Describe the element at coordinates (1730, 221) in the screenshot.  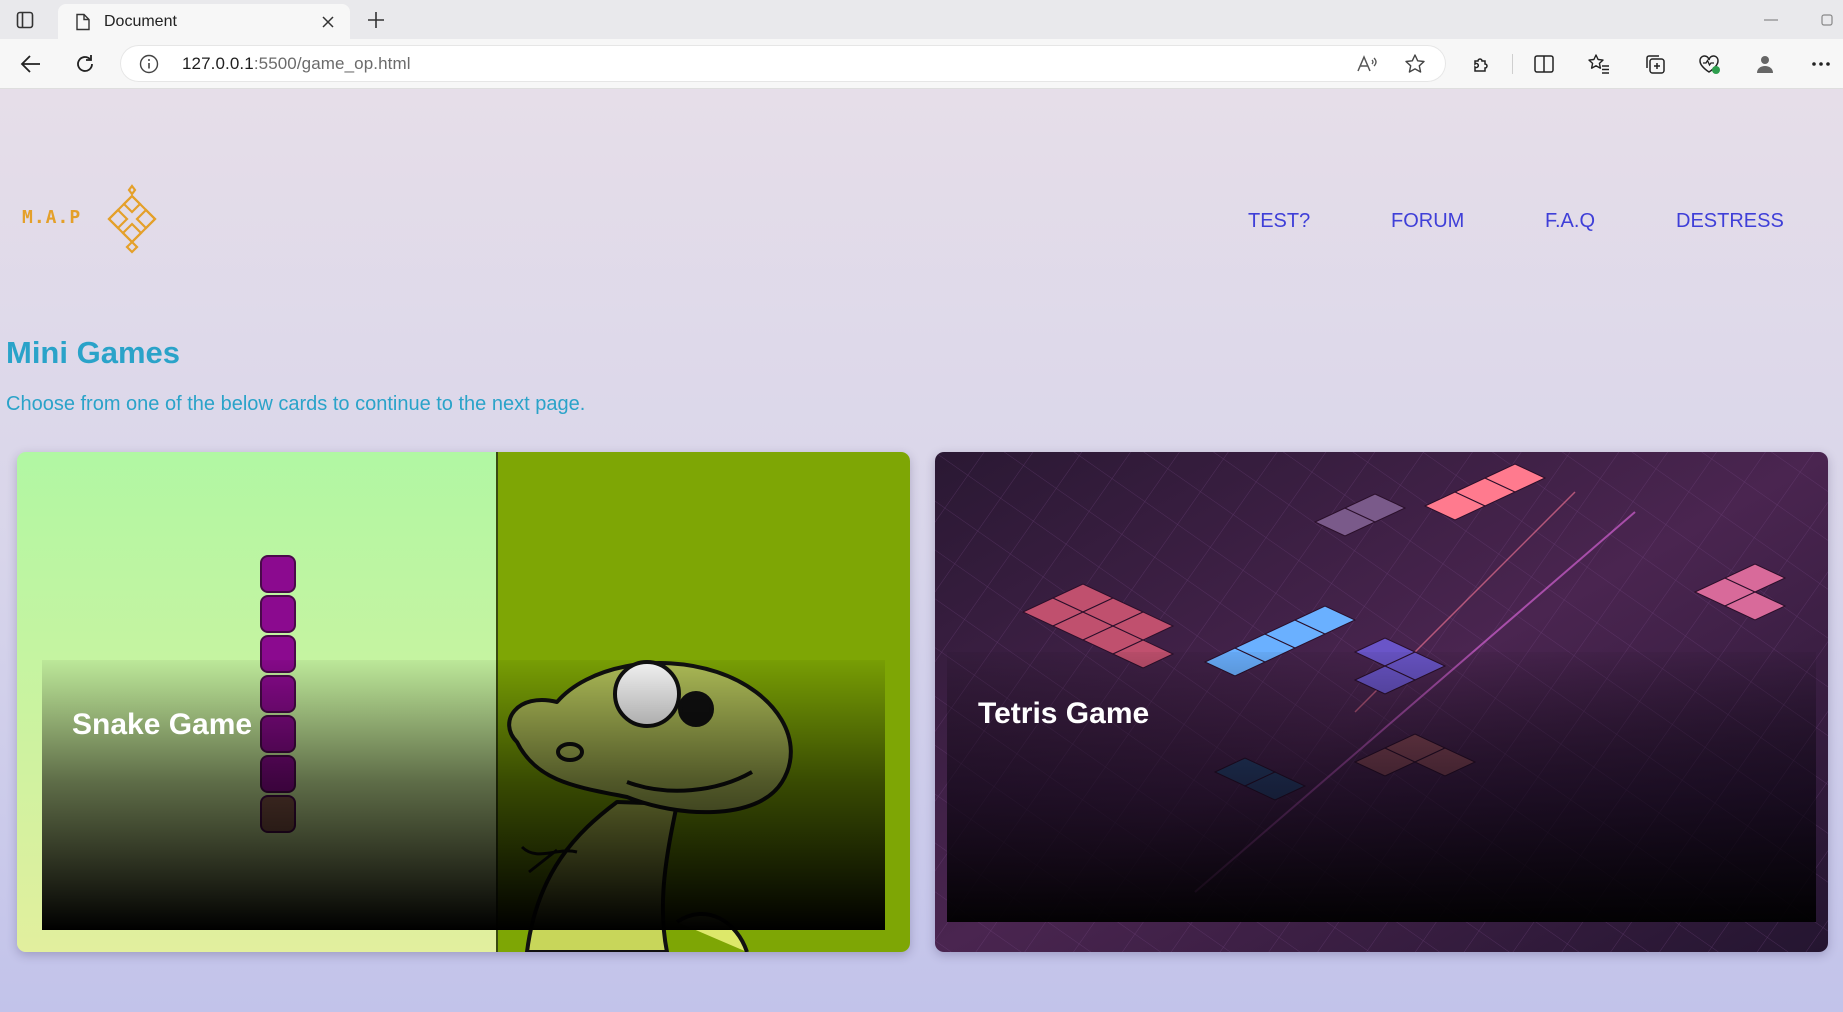
I see `nav-link-destress: DESTRESS` at that location.